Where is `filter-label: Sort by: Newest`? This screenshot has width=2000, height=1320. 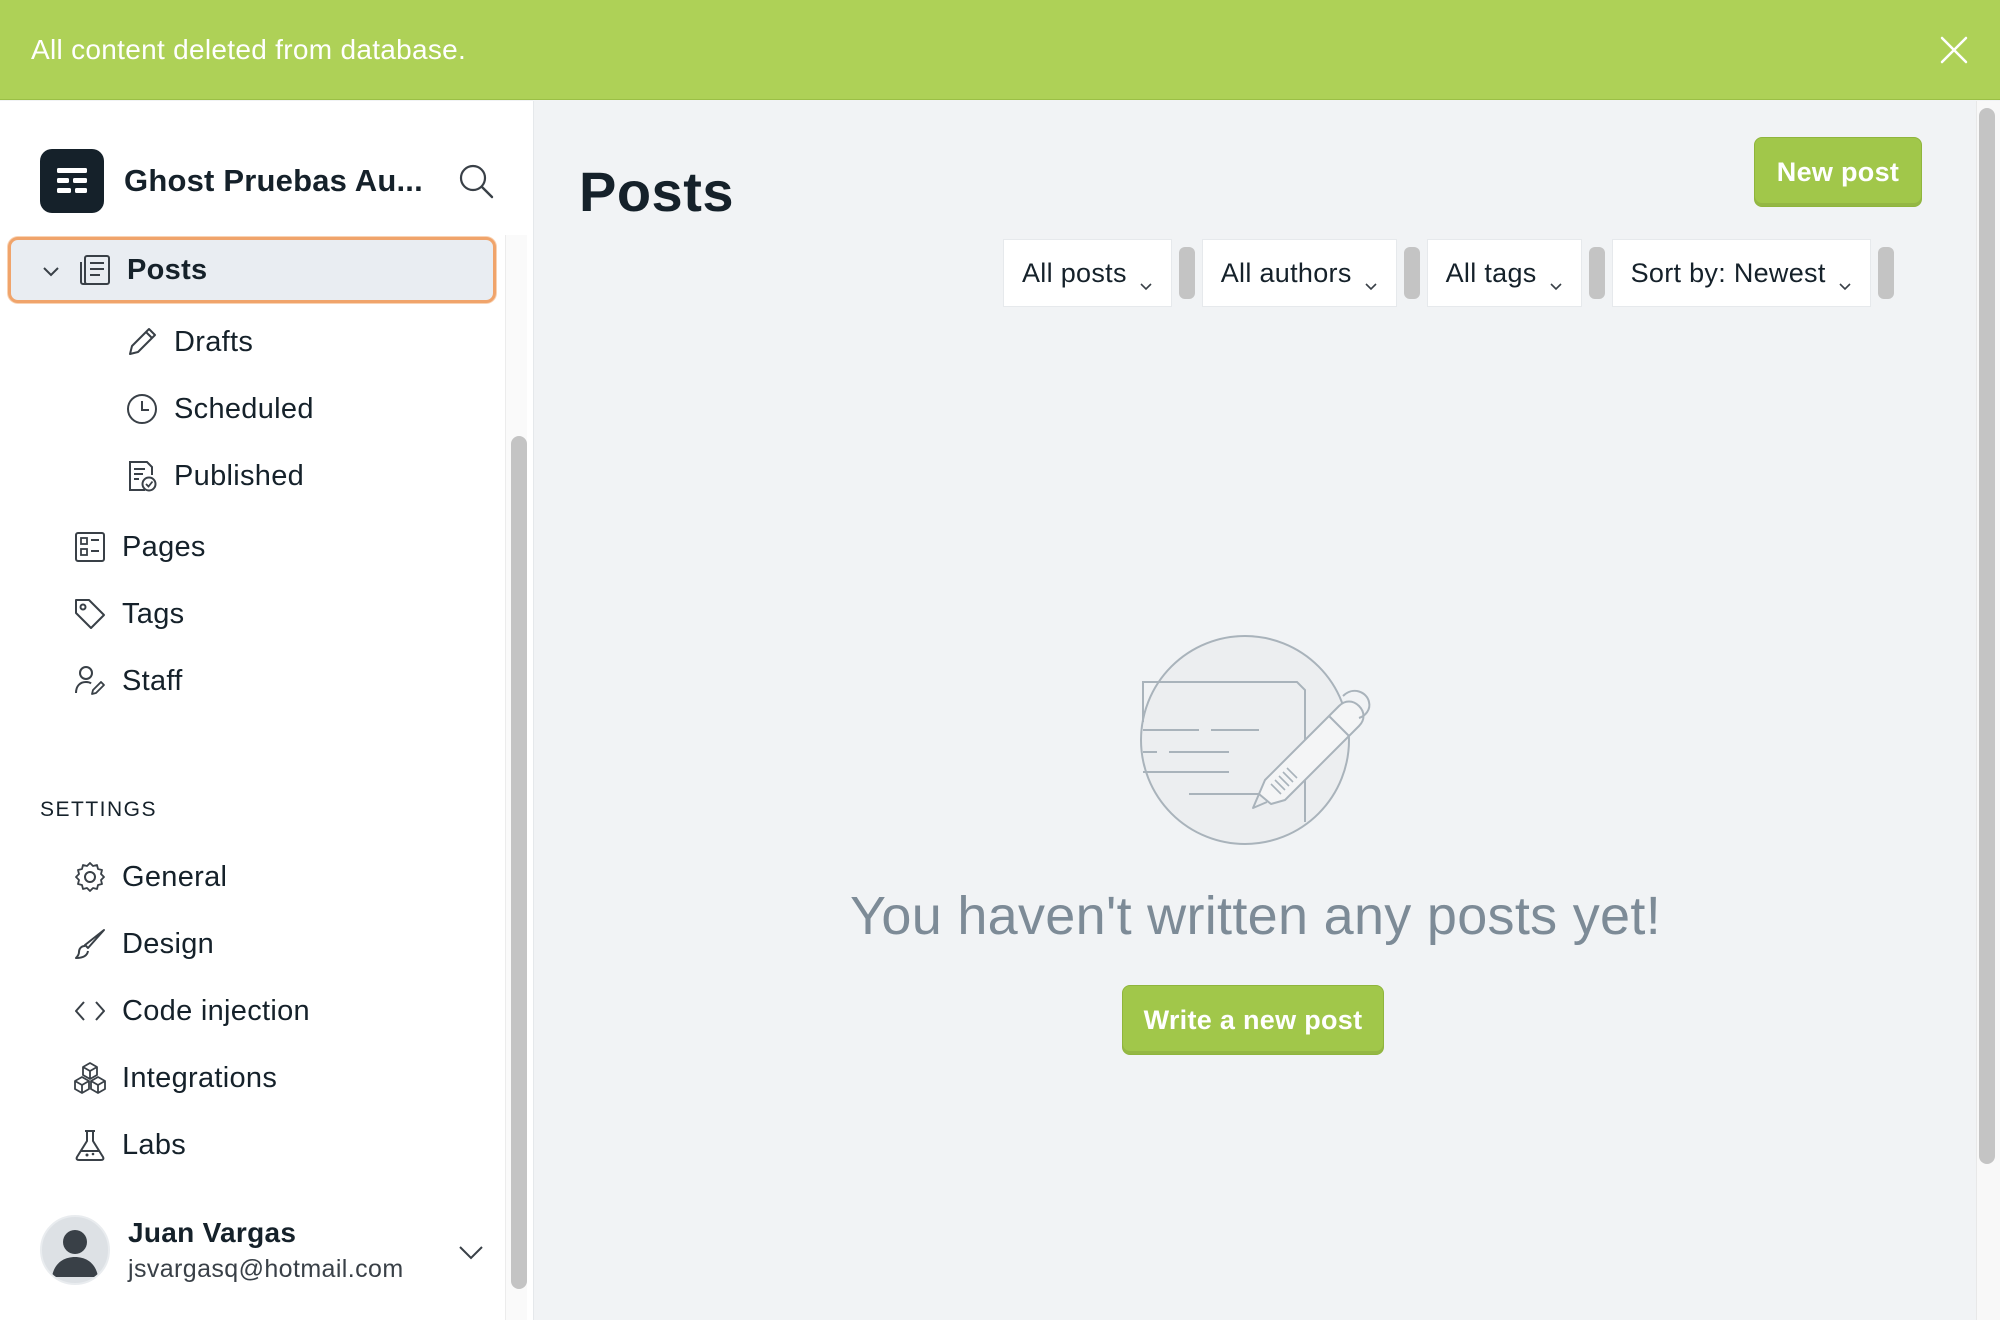
filter-label: Sort by: Newest is located at coordinates (1728, 272).